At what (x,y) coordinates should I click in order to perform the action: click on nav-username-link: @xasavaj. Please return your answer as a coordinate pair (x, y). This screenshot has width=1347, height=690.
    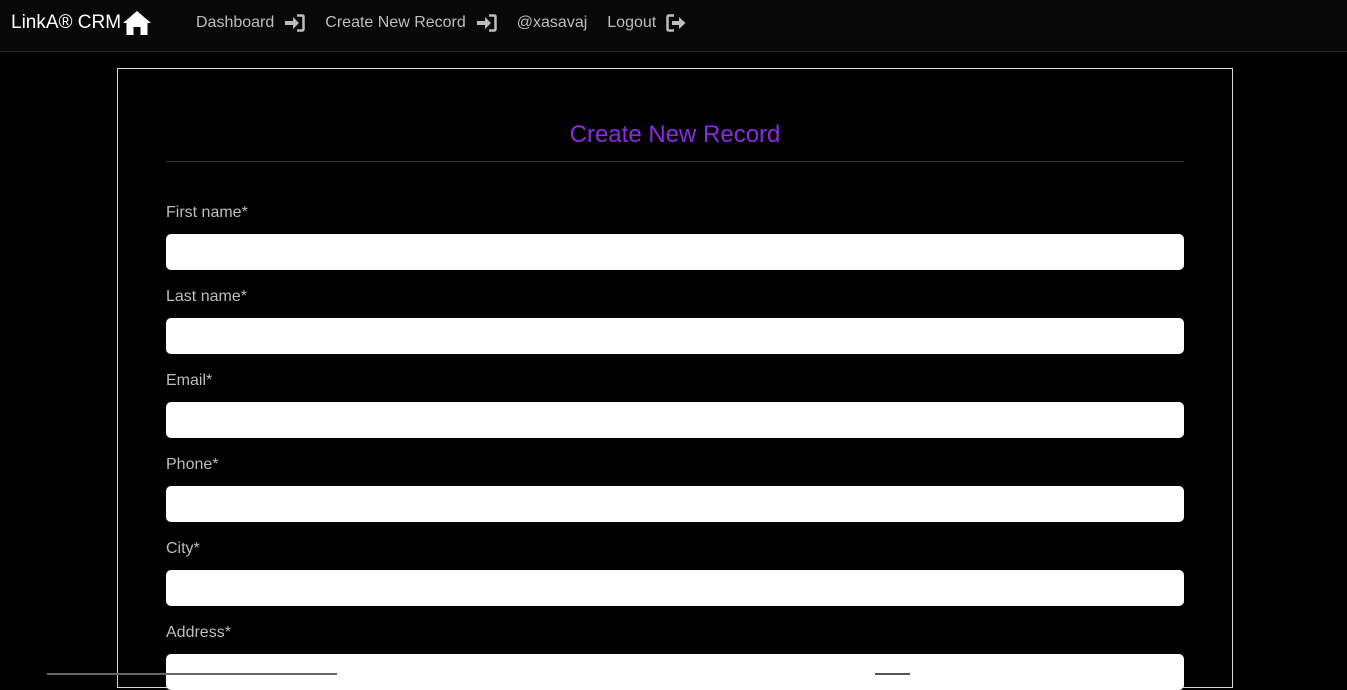
    Looking at the image, I should click on (552, 23).